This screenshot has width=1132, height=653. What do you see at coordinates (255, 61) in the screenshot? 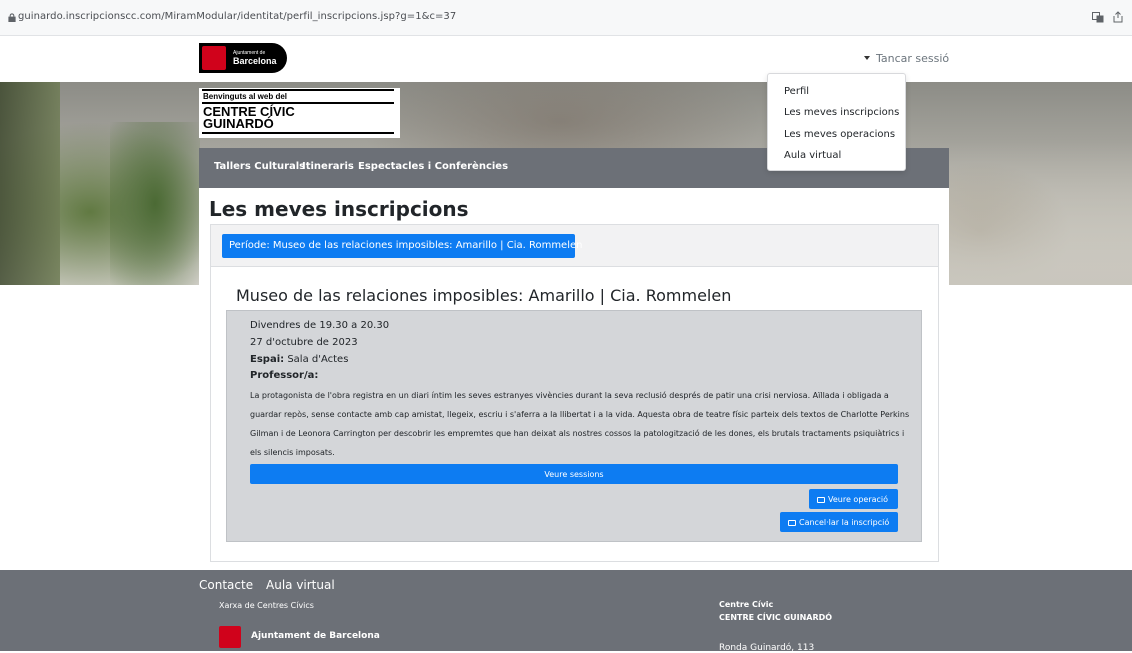
I see `logo-line-2: Barcelona` at bounding box center [255, 61].